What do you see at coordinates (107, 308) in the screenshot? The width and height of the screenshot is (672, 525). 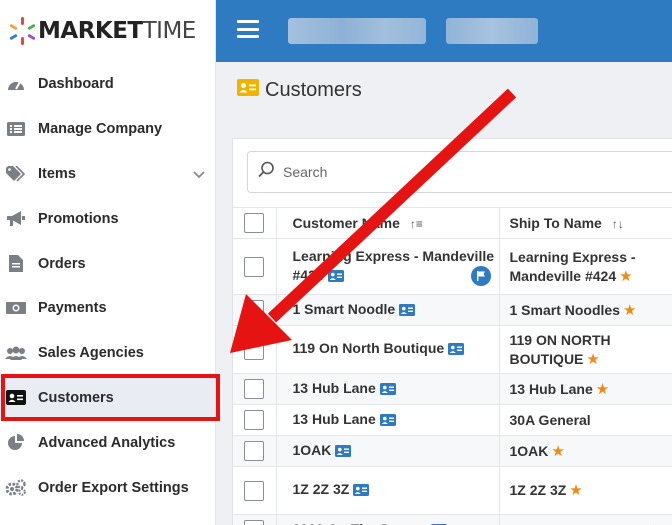 I see `sidebar-item-payments: Payments` at bounding box center [107, 308].